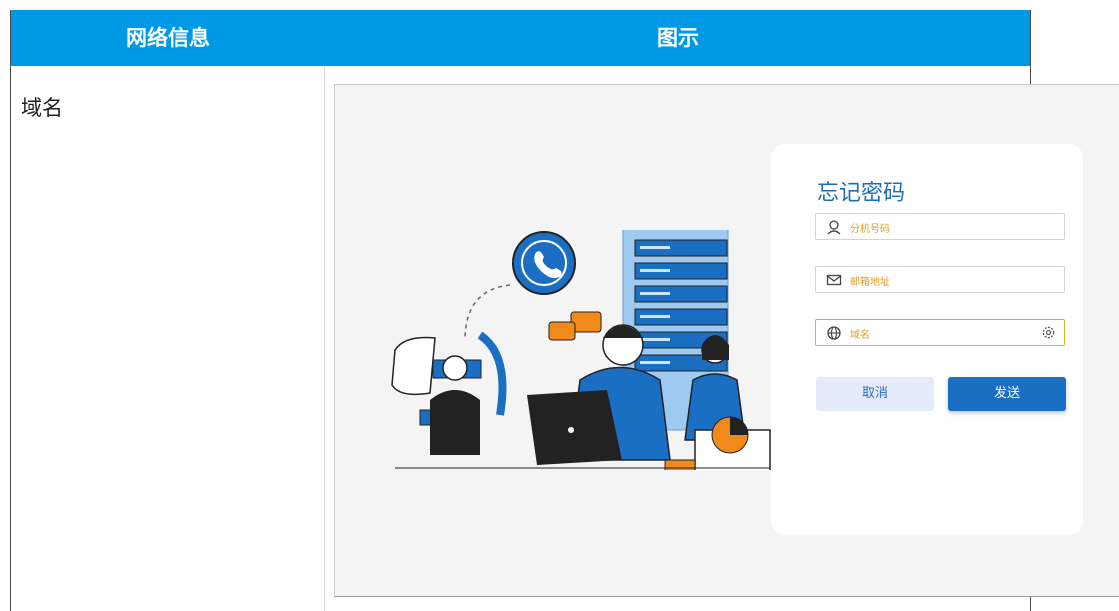 The height and width of the screenshot is (611, 1119). Describe the element at coordinates (1048, 332) in the screenshot. I see `settings-icon` at that location.